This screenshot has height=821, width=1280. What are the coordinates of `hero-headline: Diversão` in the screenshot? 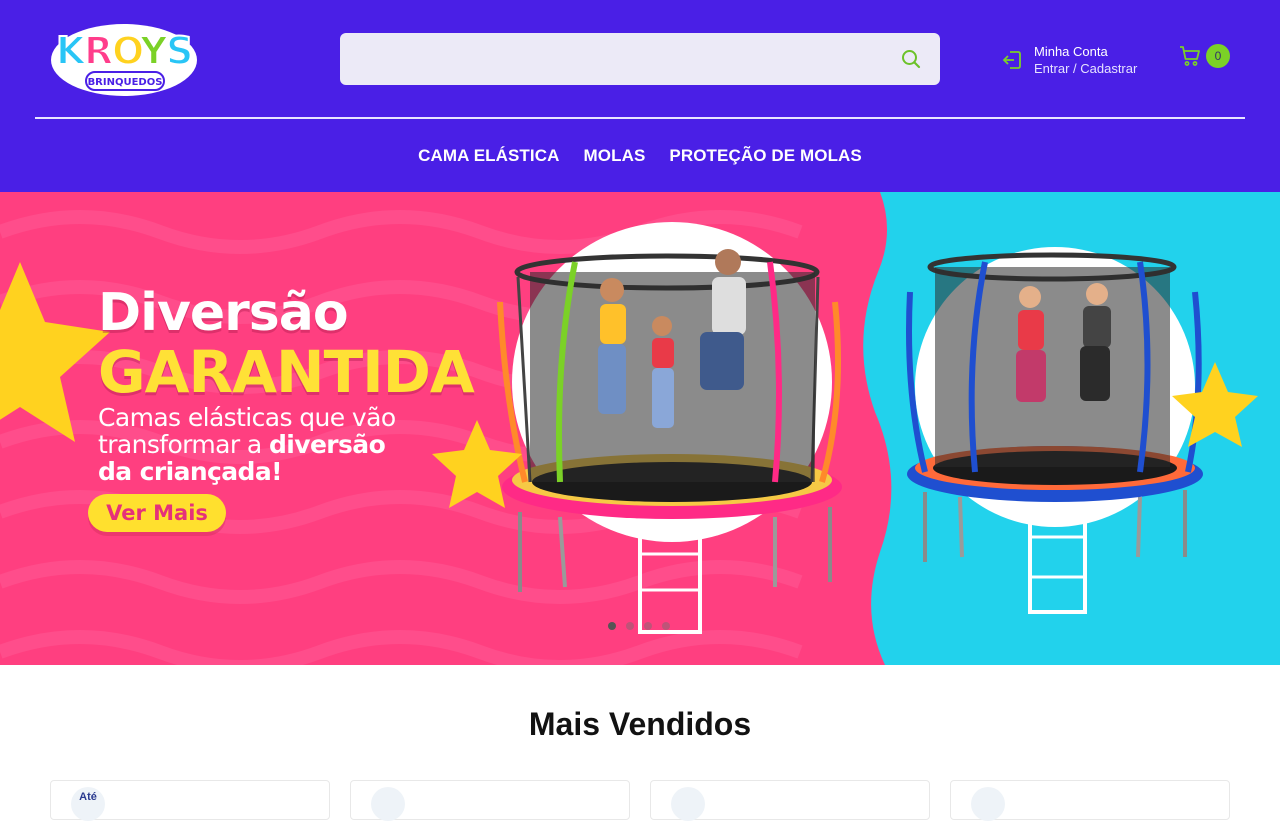 It's located at (223, 313).